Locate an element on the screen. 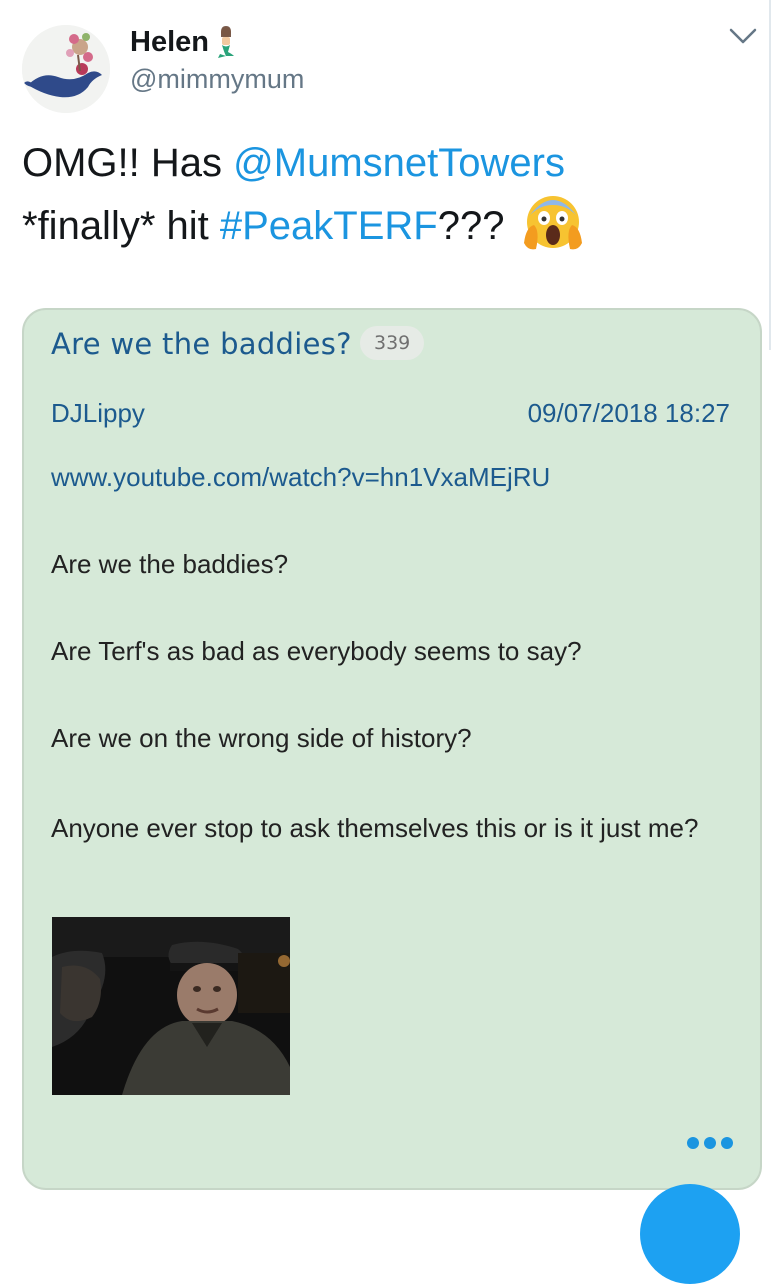  scrollbar-edge is located at coordinates (776, 175).